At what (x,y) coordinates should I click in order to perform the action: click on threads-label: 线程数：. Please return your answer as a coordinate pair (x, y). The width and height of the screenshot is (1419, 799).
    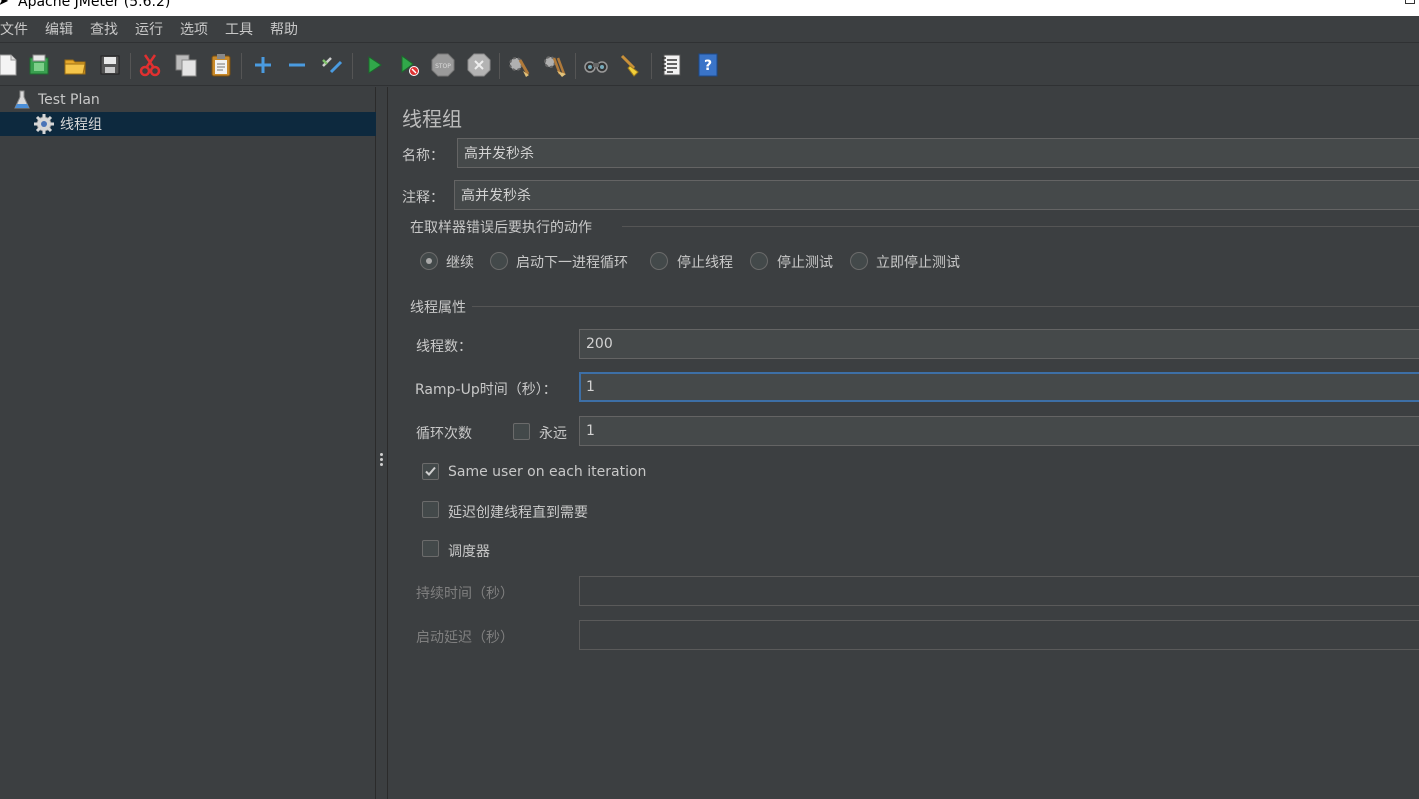
    Looking at the image, I should click on (444, 347).